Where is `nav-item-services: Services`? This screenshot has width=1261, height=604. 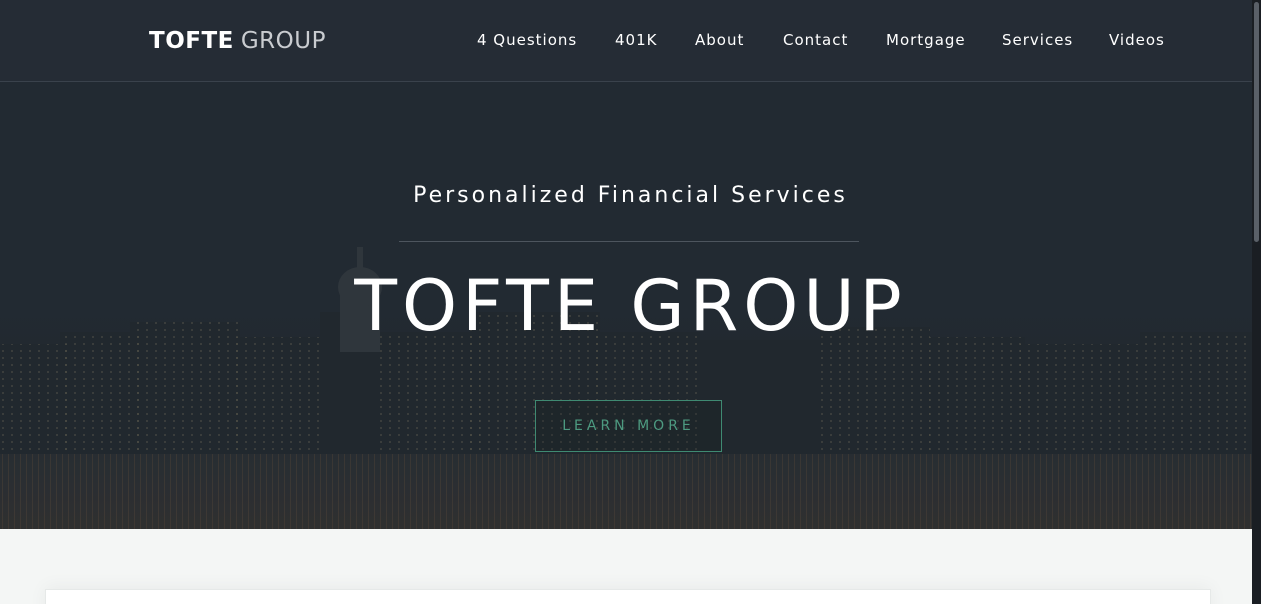 nav-item-services: Services is located at coordinates (1037, 40).